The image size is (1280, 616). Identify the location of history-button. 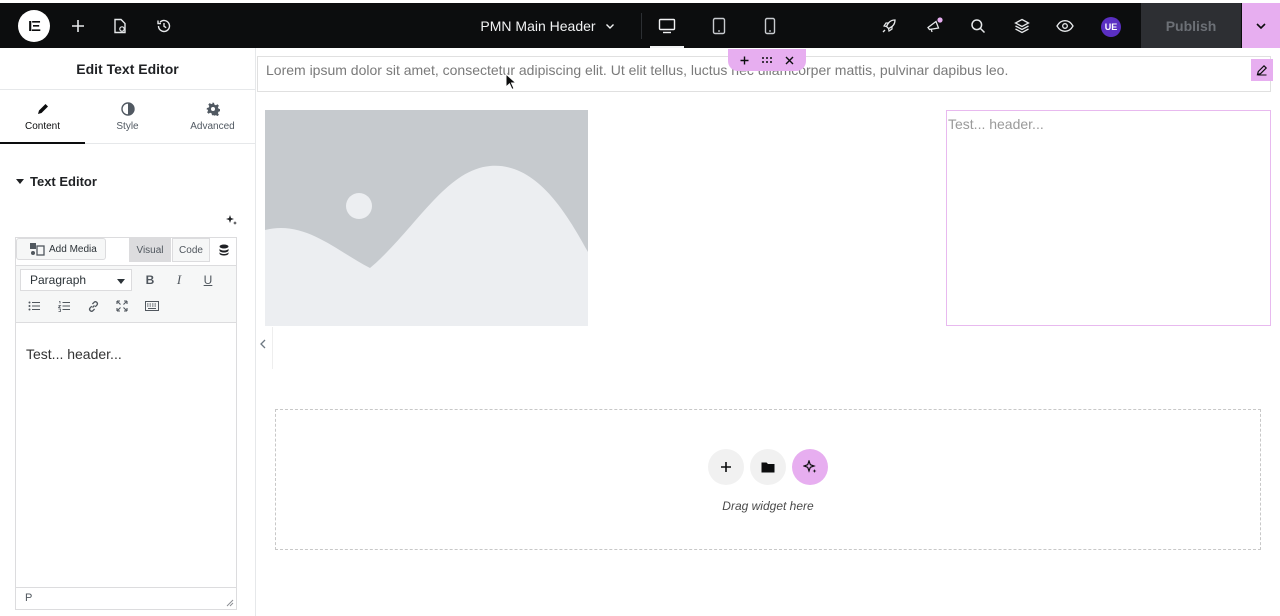
(164, 25).